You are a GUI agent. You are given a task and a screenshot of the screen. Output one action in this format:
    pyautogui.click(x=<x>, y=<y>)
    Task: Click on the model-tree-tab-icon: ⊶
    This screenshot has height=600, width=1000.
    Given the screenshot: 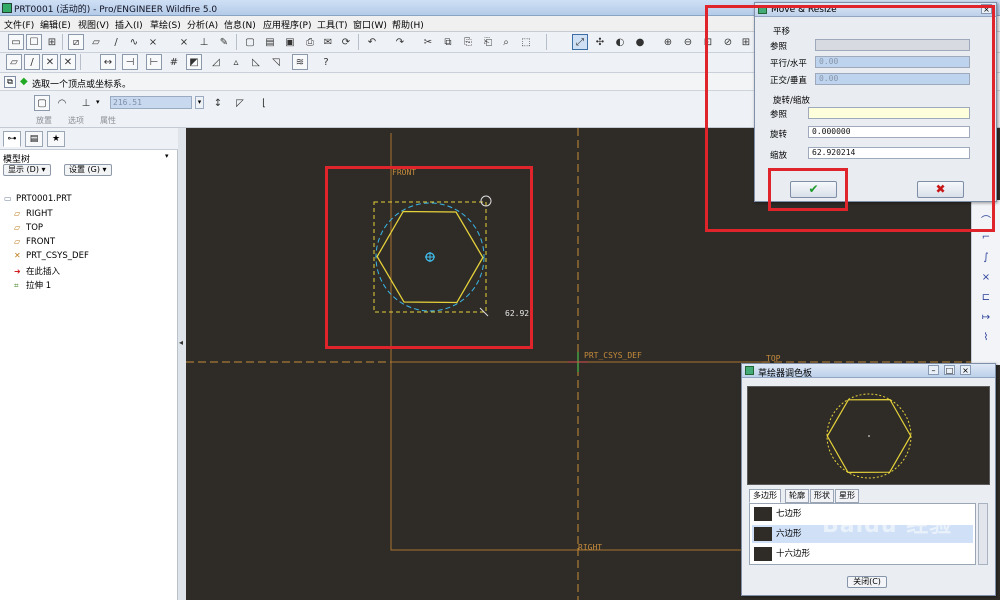 What is the action you would take?
    pyautogui.click(x=12, y=139)
    